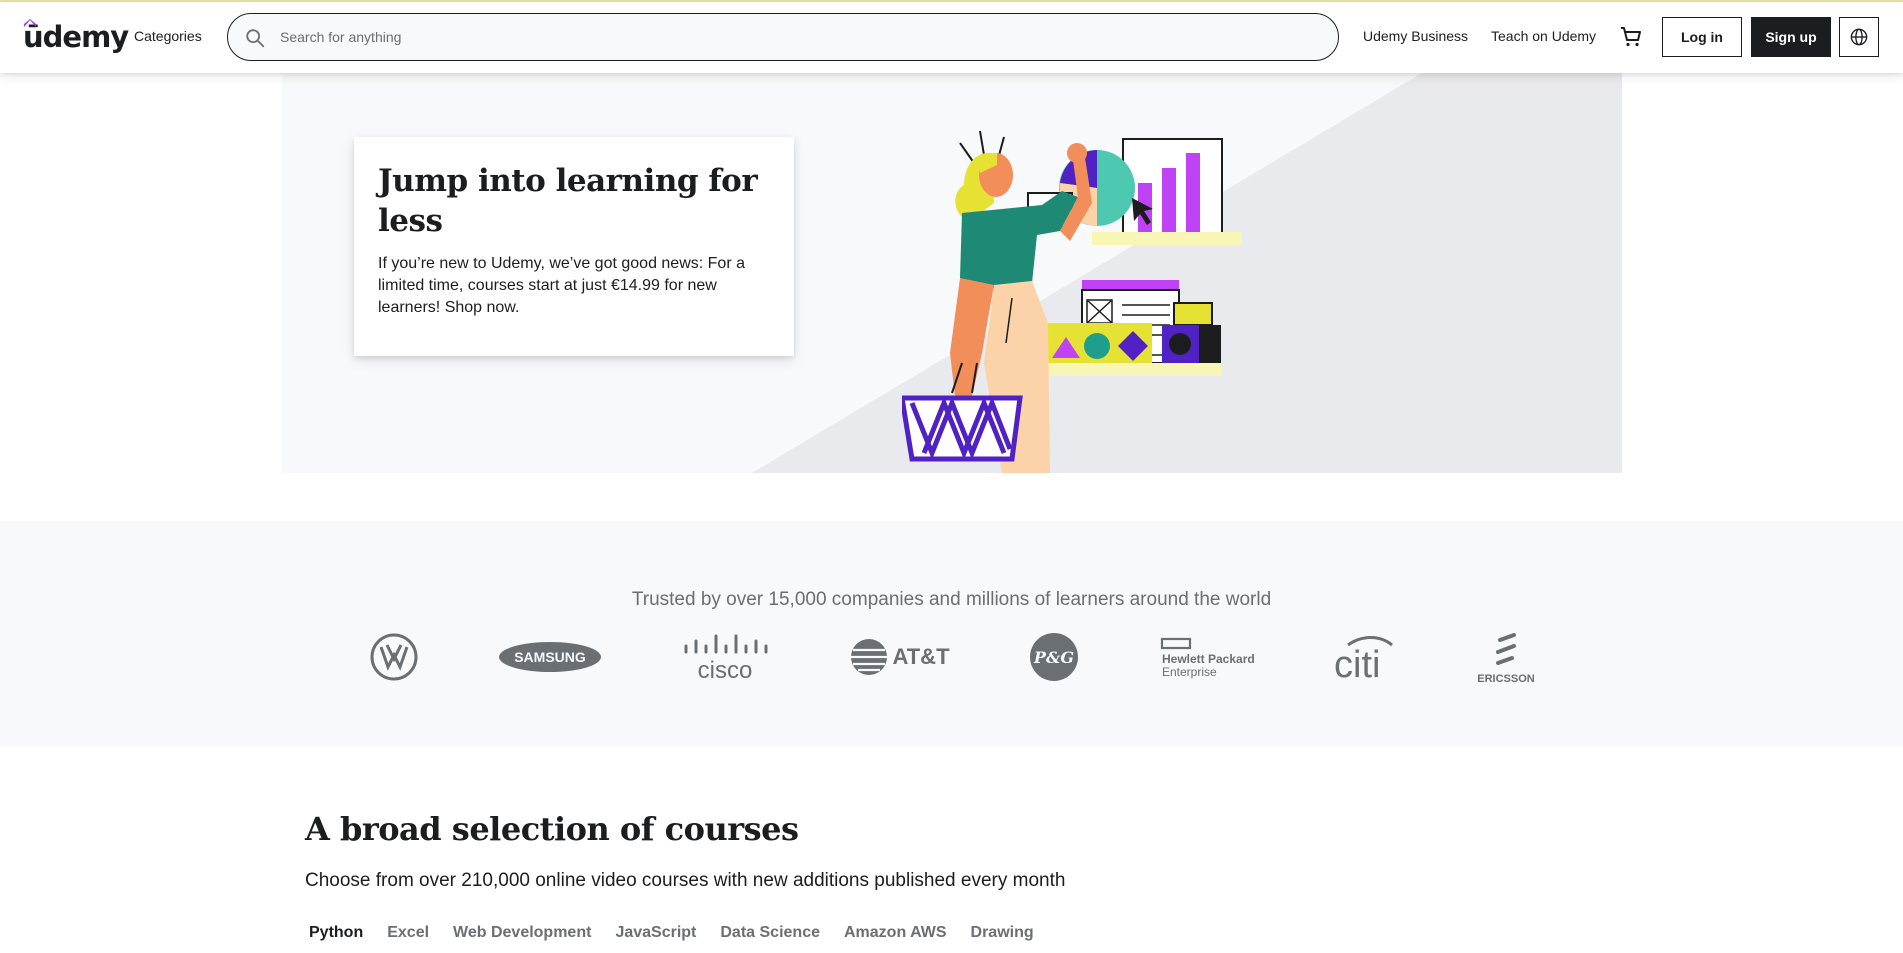 Image resolution: width=1903 pixels, height=953 pixels. I want to click on svg-text: citi, so click(1357, 662).